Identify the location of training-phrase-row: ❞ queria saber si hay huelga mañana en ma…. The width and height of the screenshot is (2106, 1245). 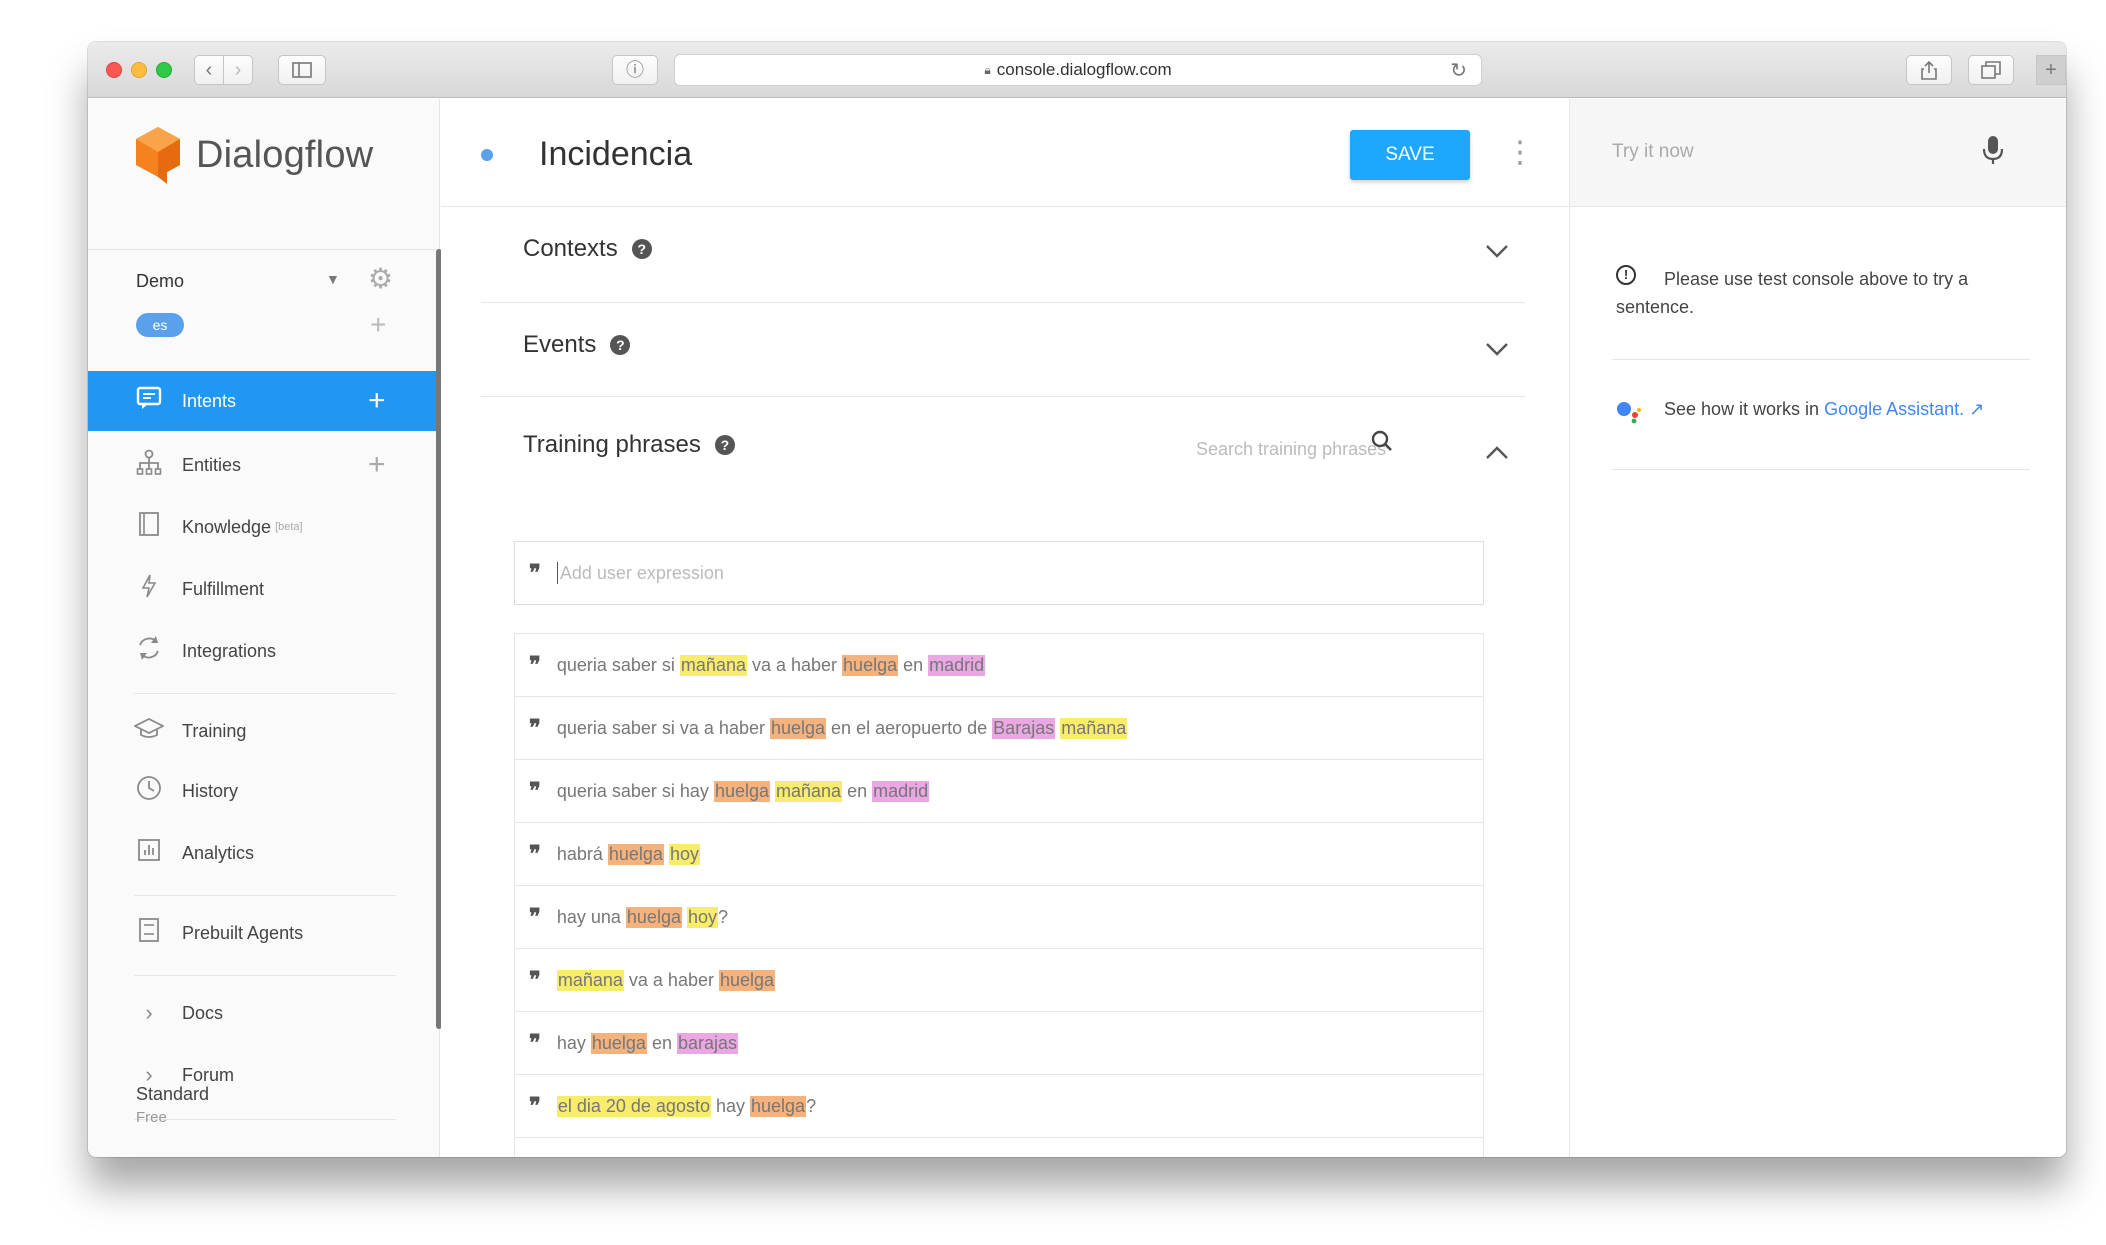
(999, 791).